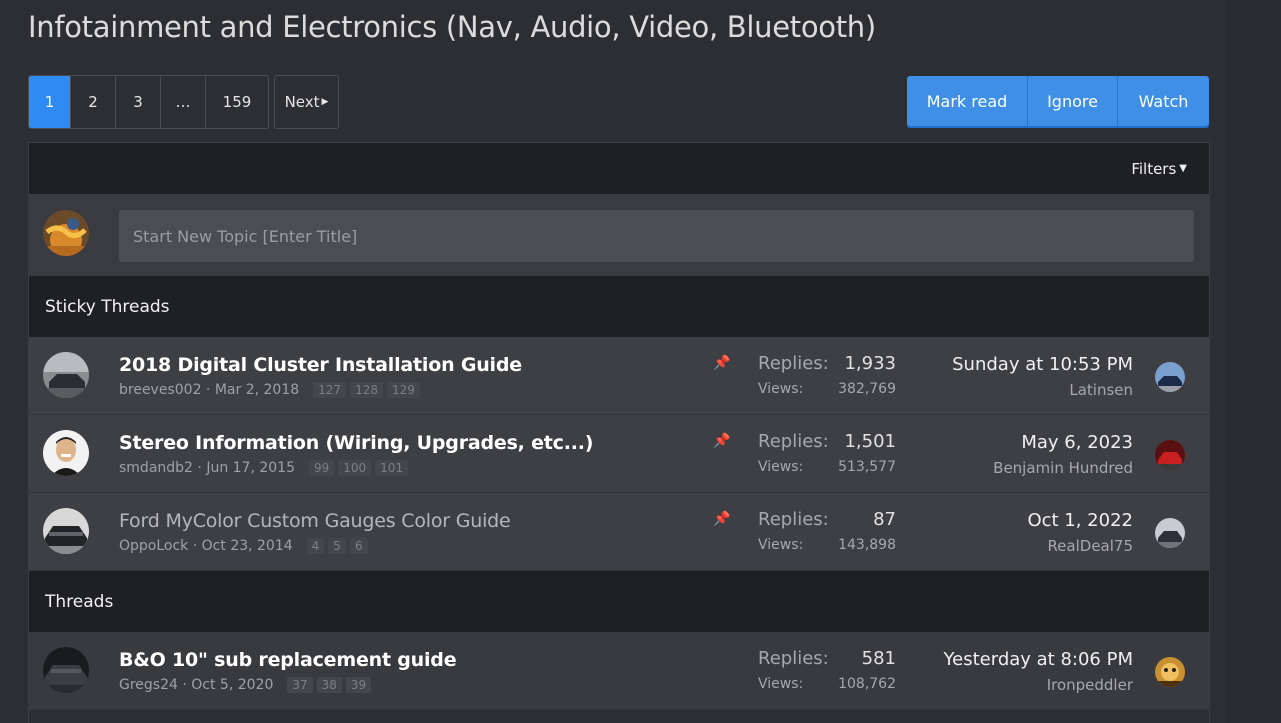  Describe the element at coordinates (315, 546) in the screenshot. I see `thread-page-link: 4` at that location.